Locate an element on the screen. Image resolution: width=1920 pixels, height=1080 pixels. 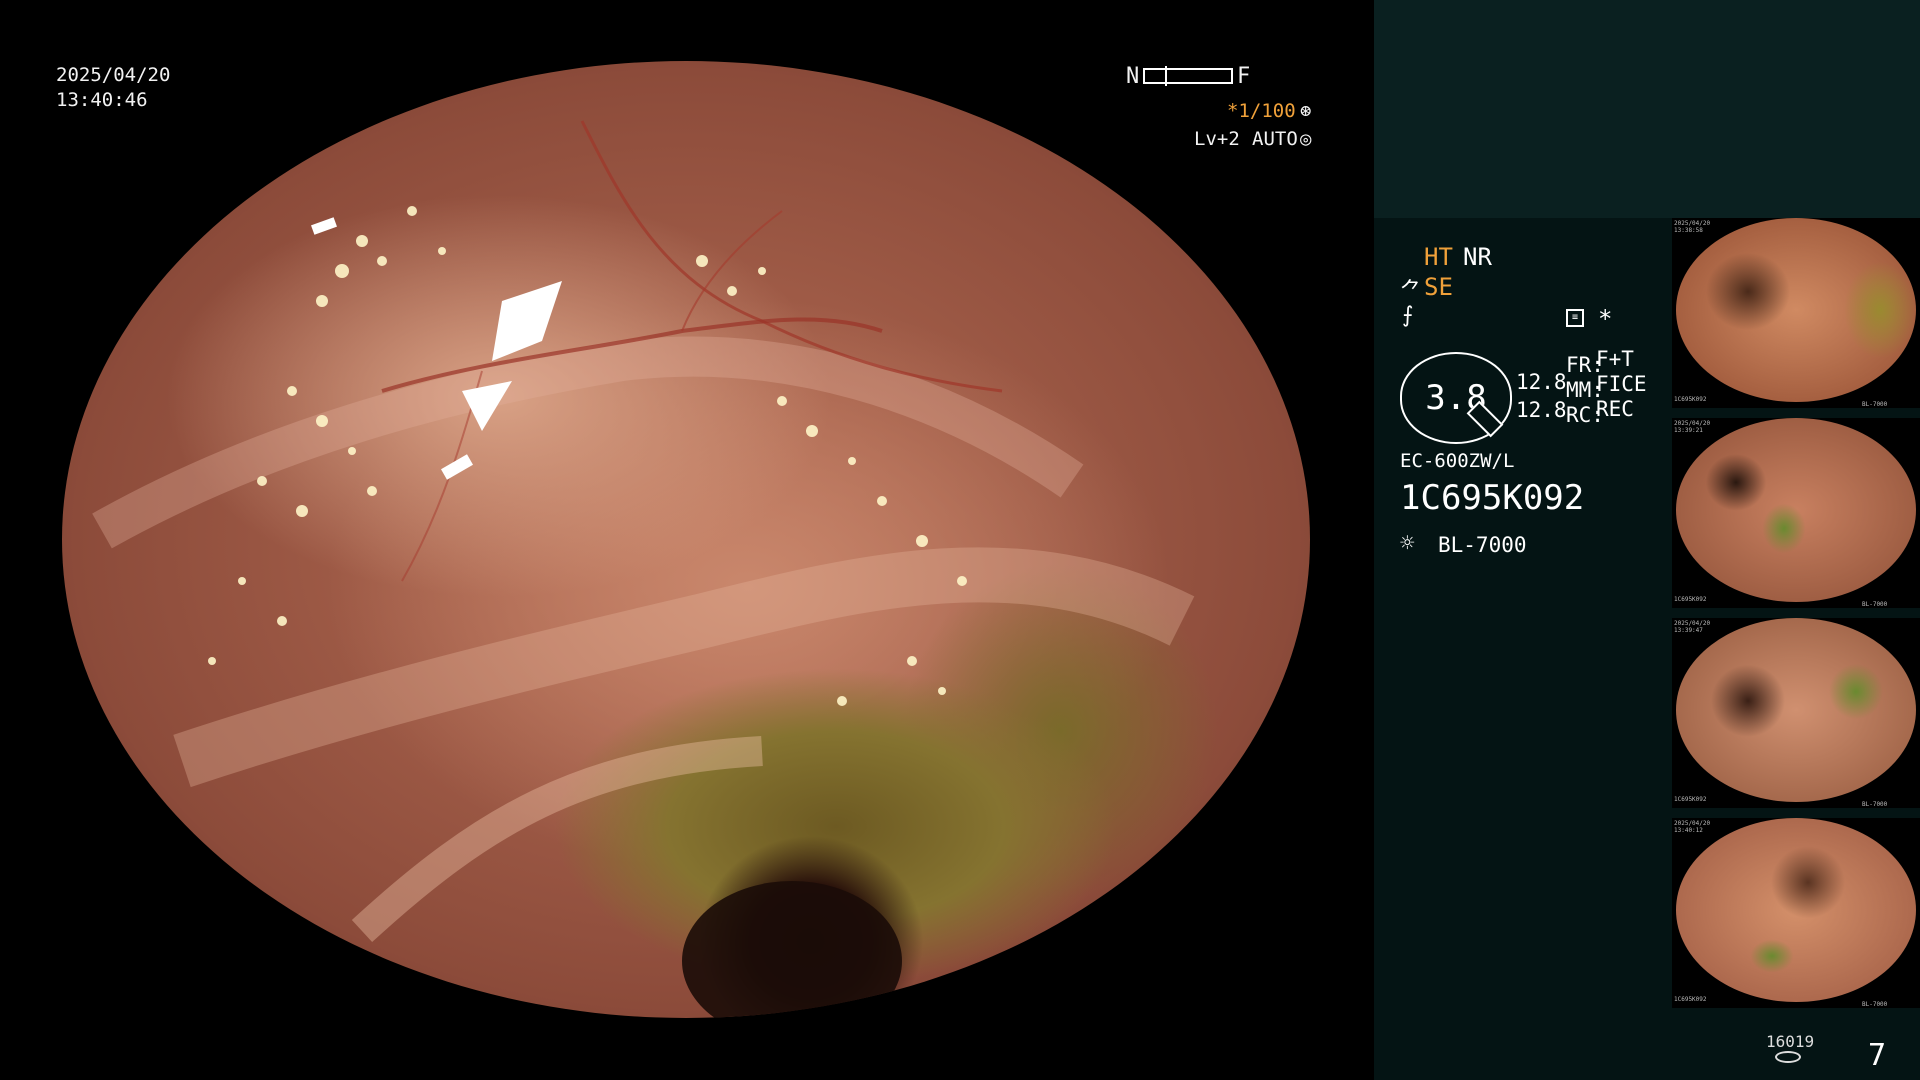
thumbnail-3: 2025/04/20 13:39:47 1C695K092 BL-7000 is located at coordinates (1796, 713).